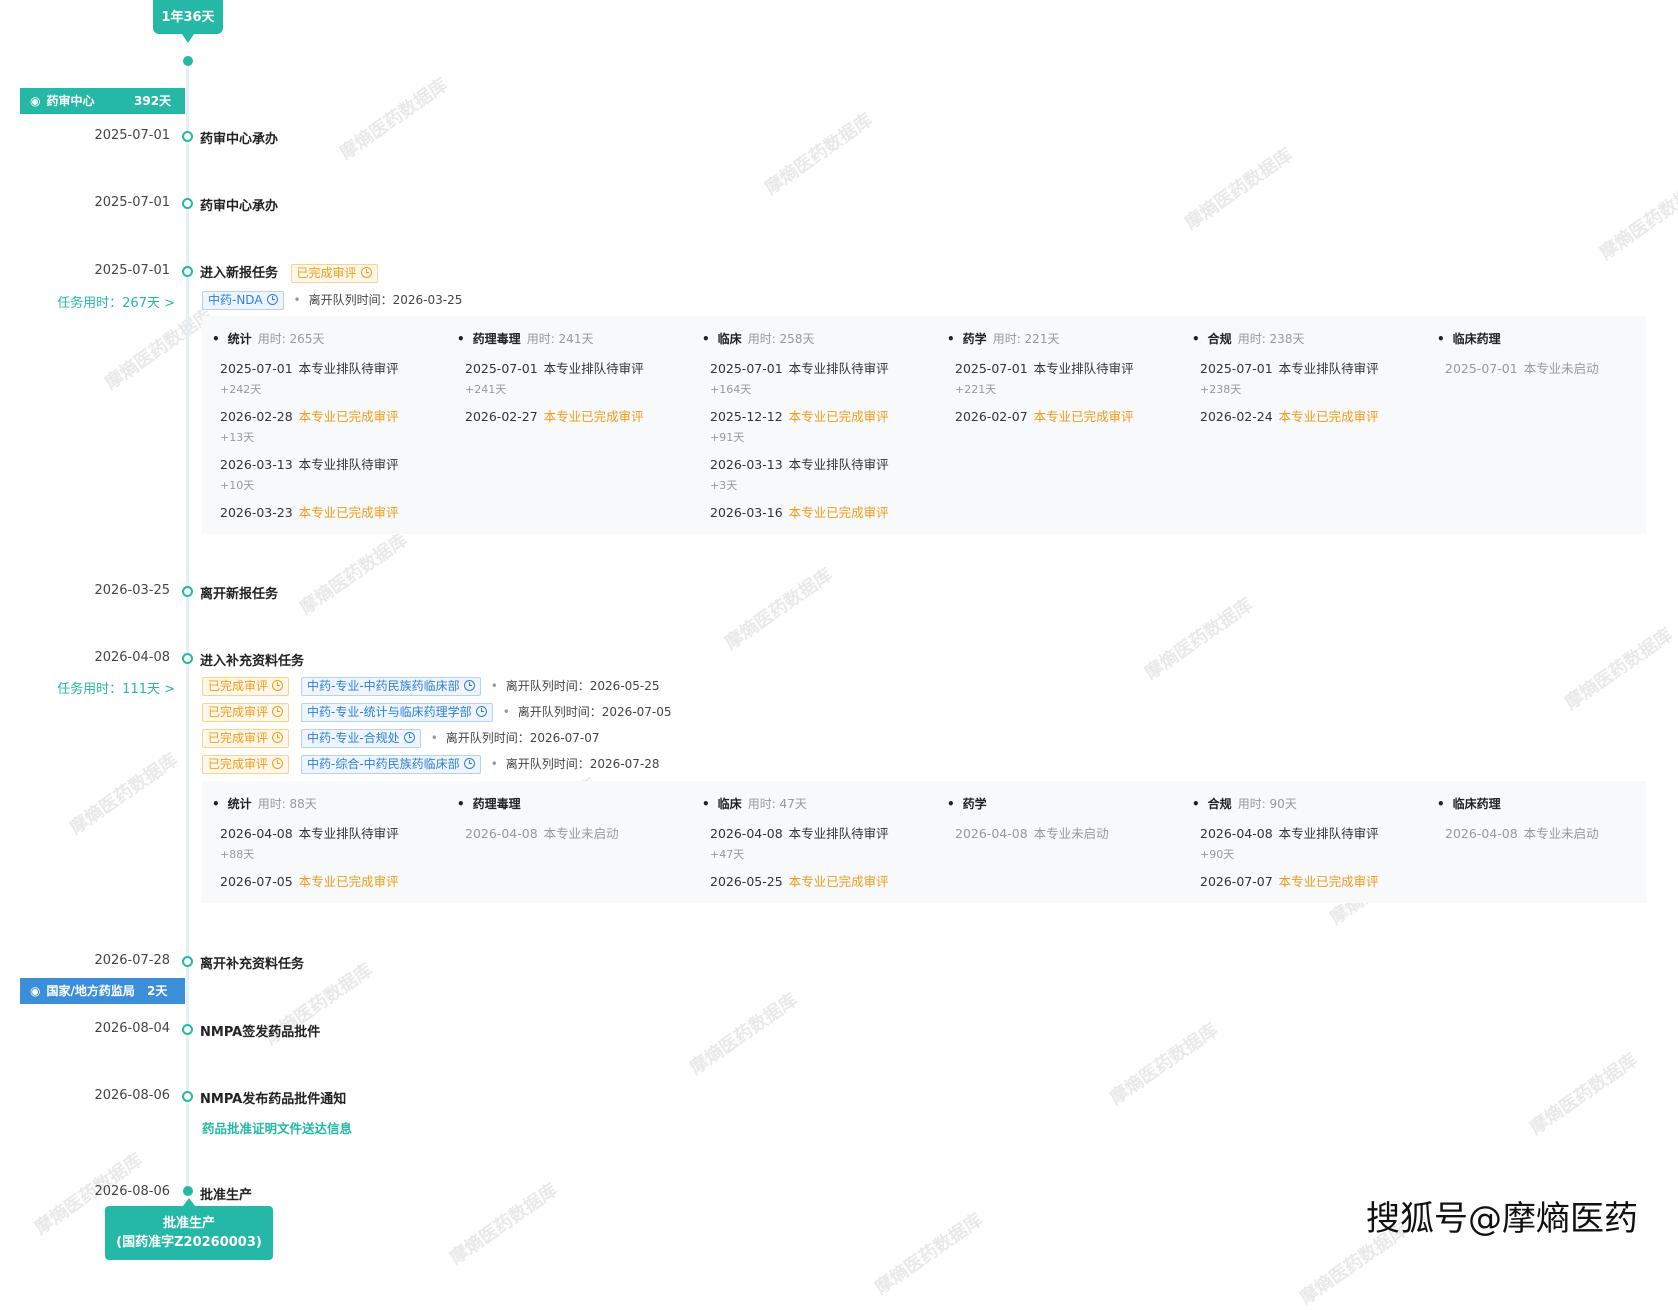 The width and height of the screenshot is (1678, 1310). I want to click on discipline-status-row: 2025-12-12 本专业已完成审评, so click(799, 415).